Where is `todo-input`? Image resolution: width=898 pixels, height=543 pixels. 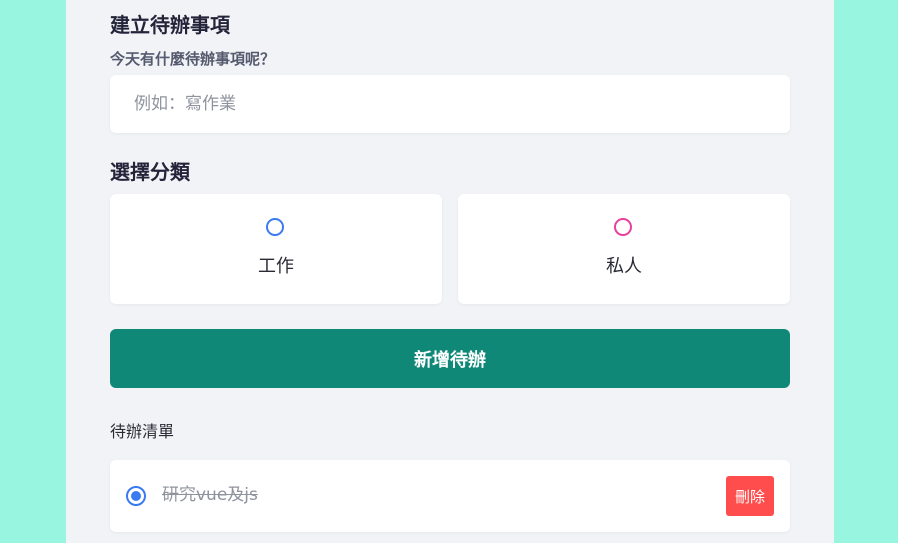 todo-input is located at coordinates (450, 104).